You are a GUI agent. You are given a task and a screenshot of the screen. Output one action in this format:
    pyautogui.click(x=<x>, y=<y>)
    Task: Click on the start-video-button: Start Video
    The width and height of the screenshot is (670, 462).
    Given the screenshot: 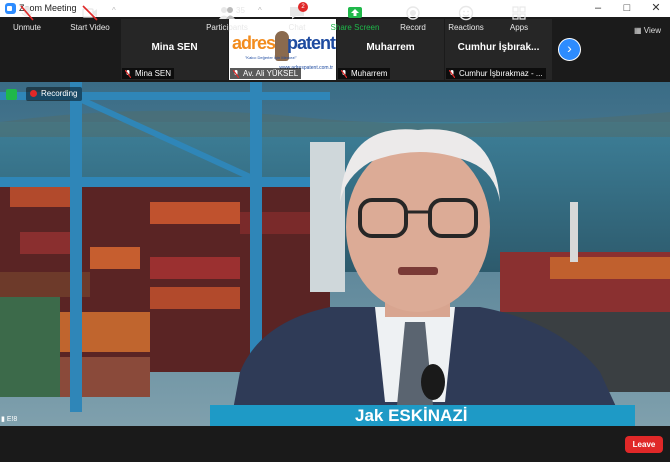 What is the action you would take?
    pyautogui.click(x=90, y=19)
    